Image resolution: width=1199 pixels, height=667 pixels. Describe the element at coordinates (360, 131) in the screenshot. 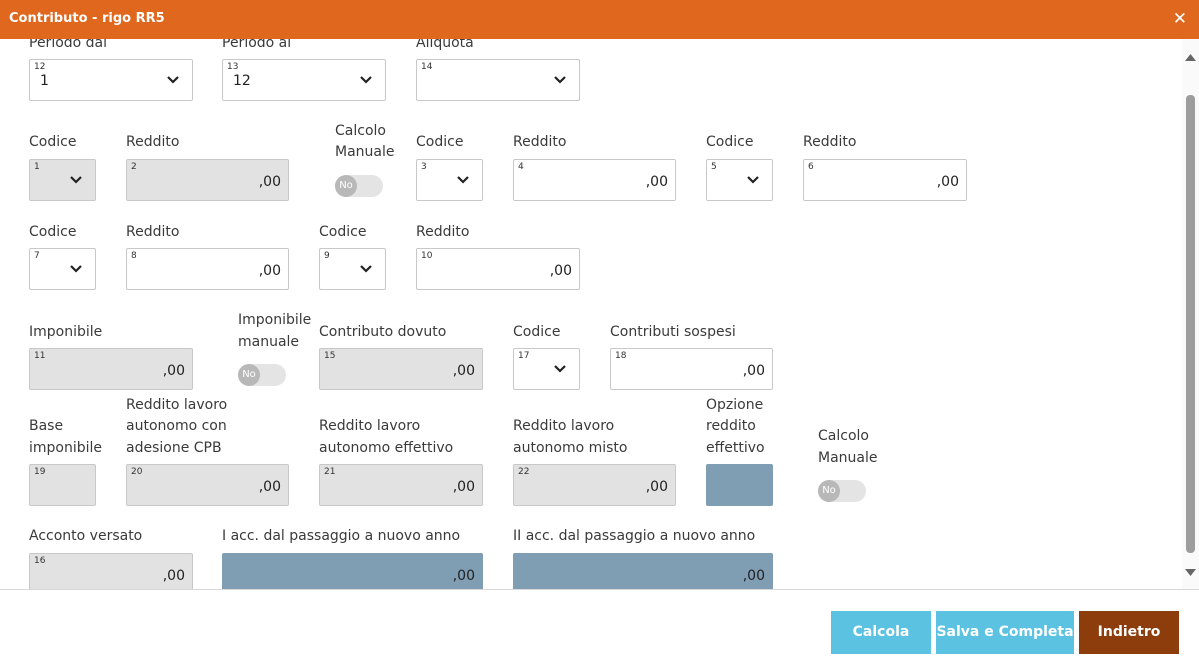

I see `label-calcolo-manuale: Calcolo` at that location.